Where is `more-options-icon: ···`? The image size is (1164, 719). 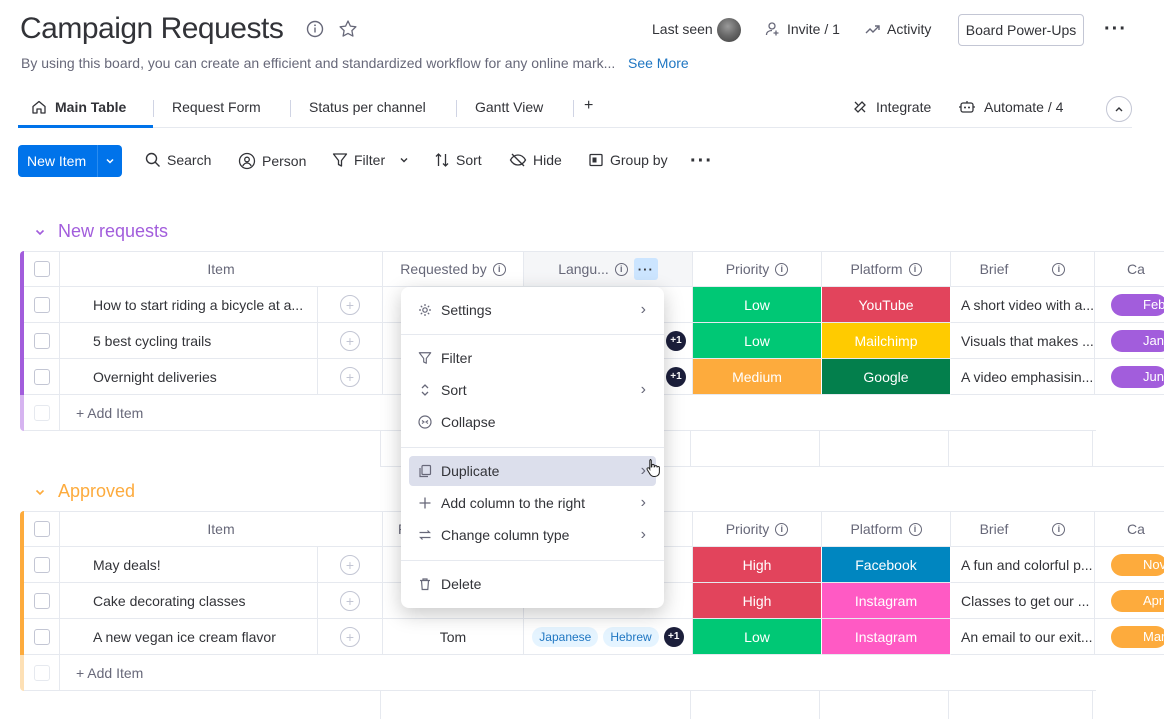
more-options-icon: ··· is located at coordinates (1115, 29).